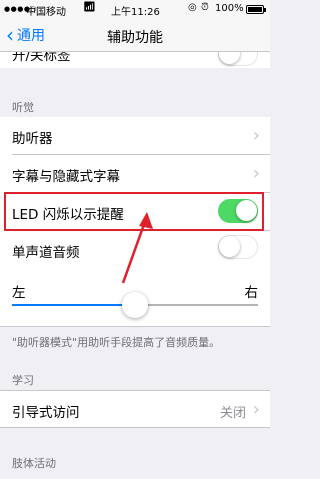  What do you see at coordinates (135, 136) in the screenshot?
I see `hearing-aids-row: 助听器 ›` at bounding box center [135, 136].